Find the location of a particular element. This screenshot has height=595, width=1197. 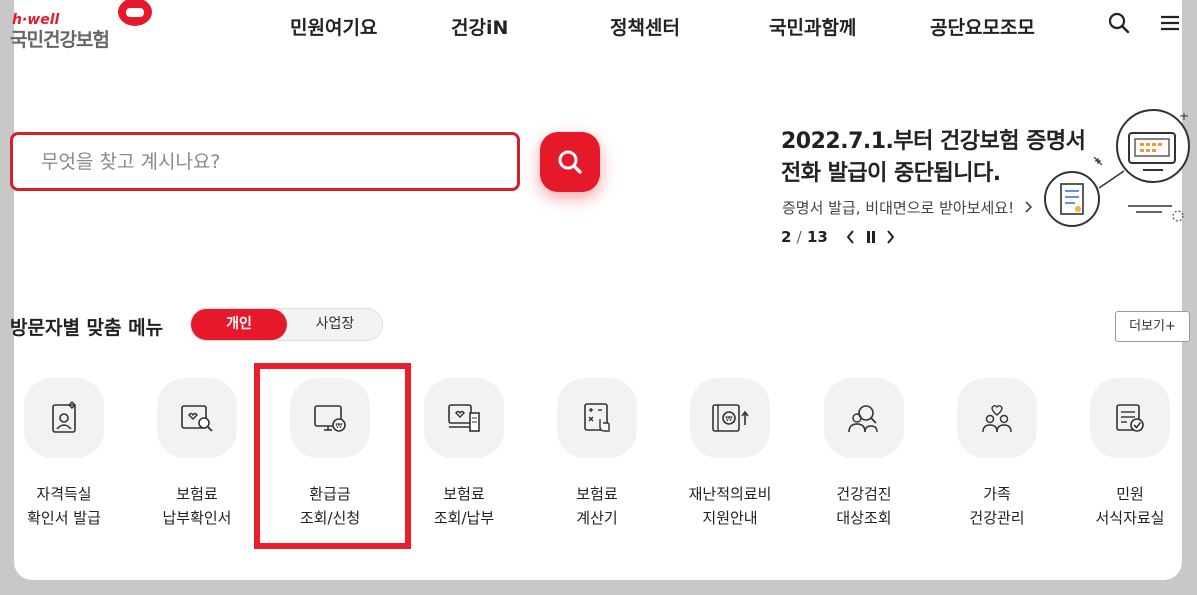

service-label-line1: 민원 is located at coordinates (1130, 494).